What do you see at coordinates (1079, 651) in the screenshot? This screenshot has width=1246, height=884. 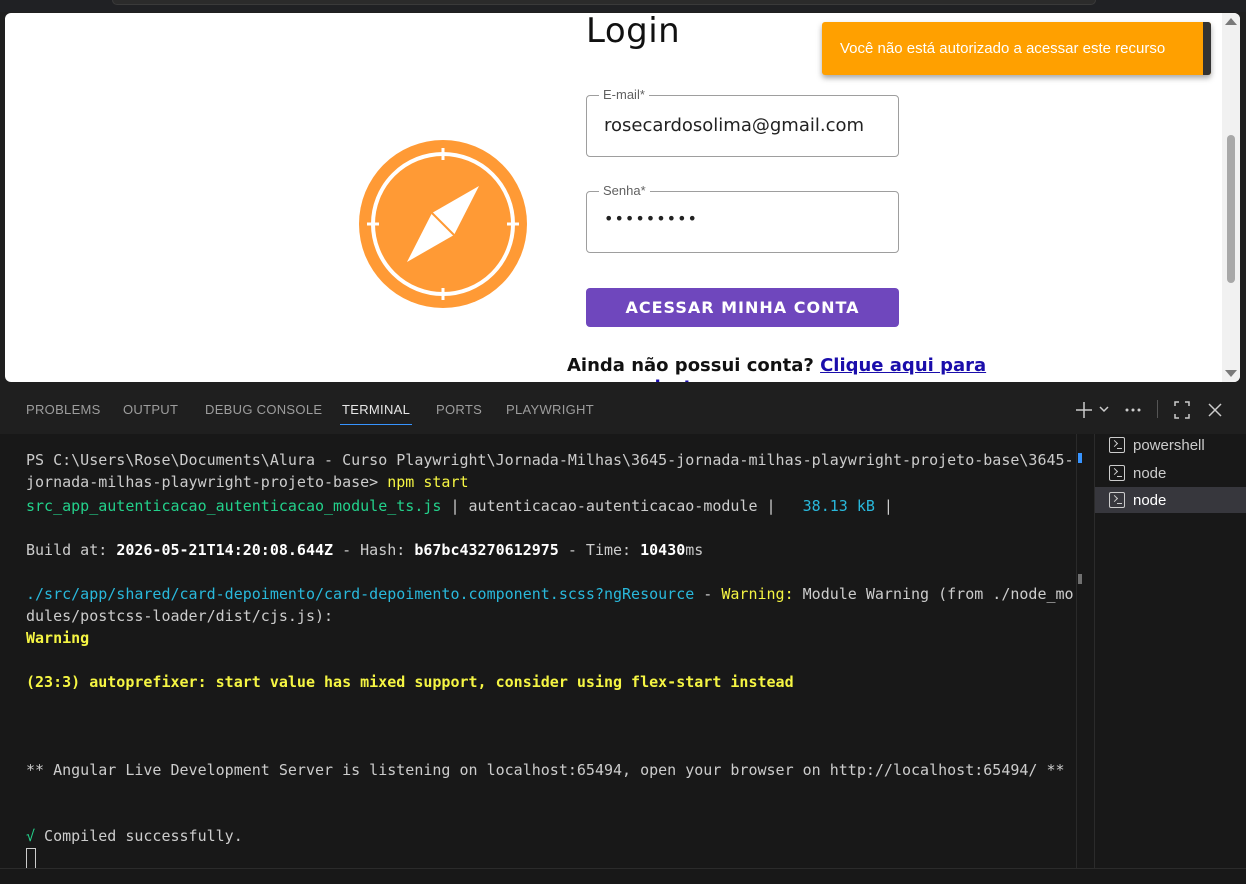 I see `terminal-scrollbar` at bounding box center [1079, 651].